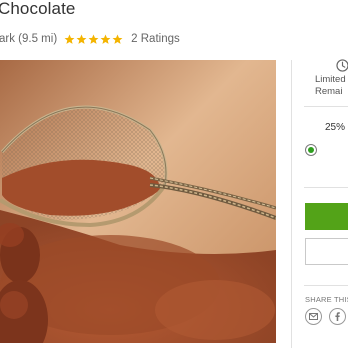 The image size is (348, 348). I want to click on limited-text: Limited Remai, so click(330, 86).